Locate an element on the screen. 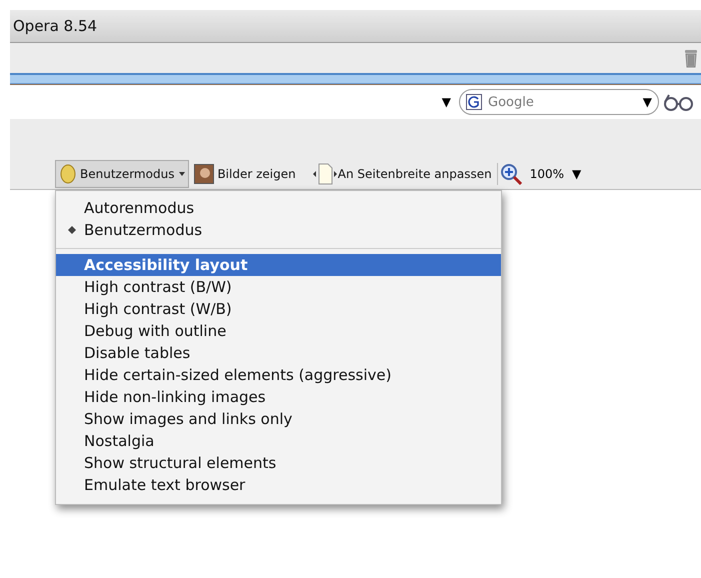  menu-item: Emulate text browser is located at coordinates (278, 485).